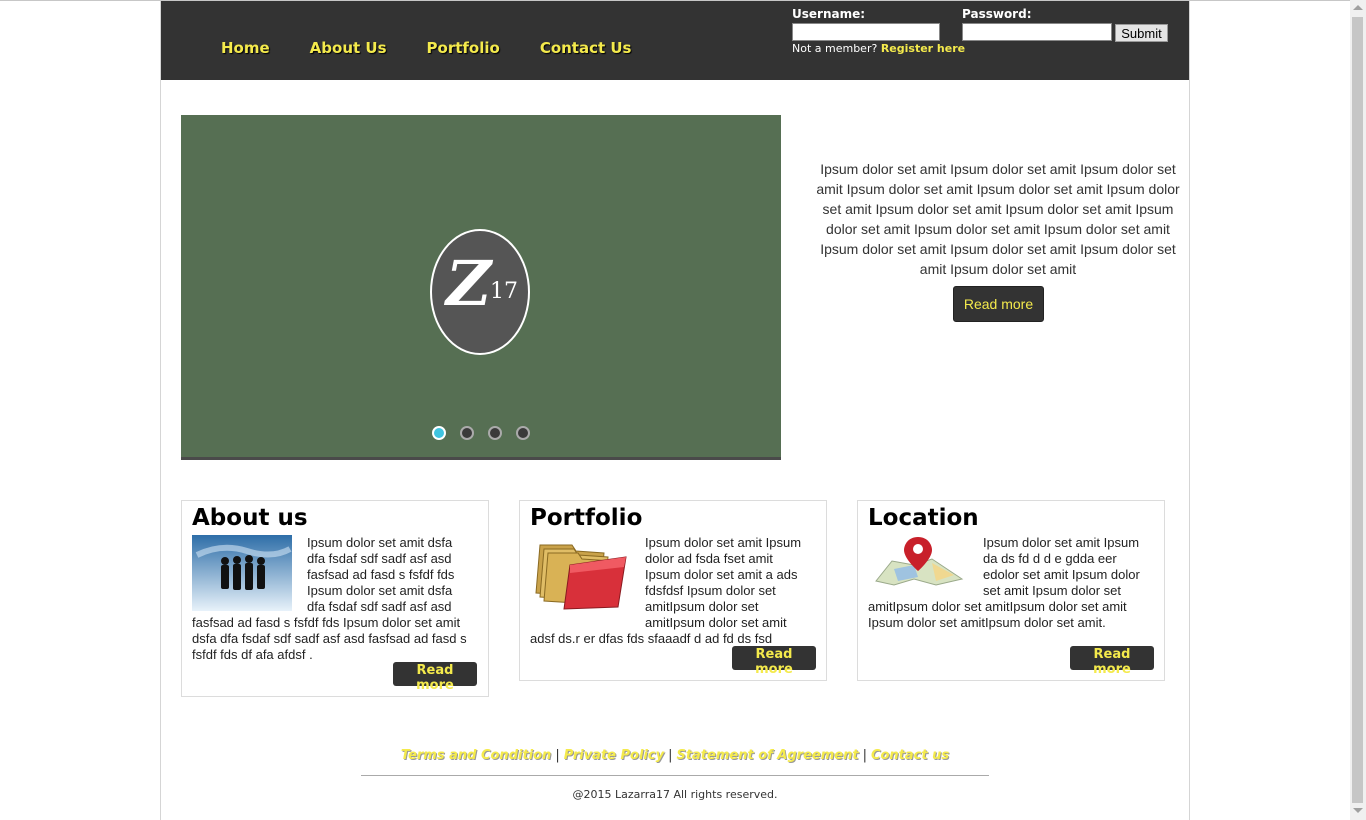 This screenshot has height=820, width=1366. Describe the element at coordinates (835, 48) in the screenshot. I see `not-member-text: Not a member?` at that location.